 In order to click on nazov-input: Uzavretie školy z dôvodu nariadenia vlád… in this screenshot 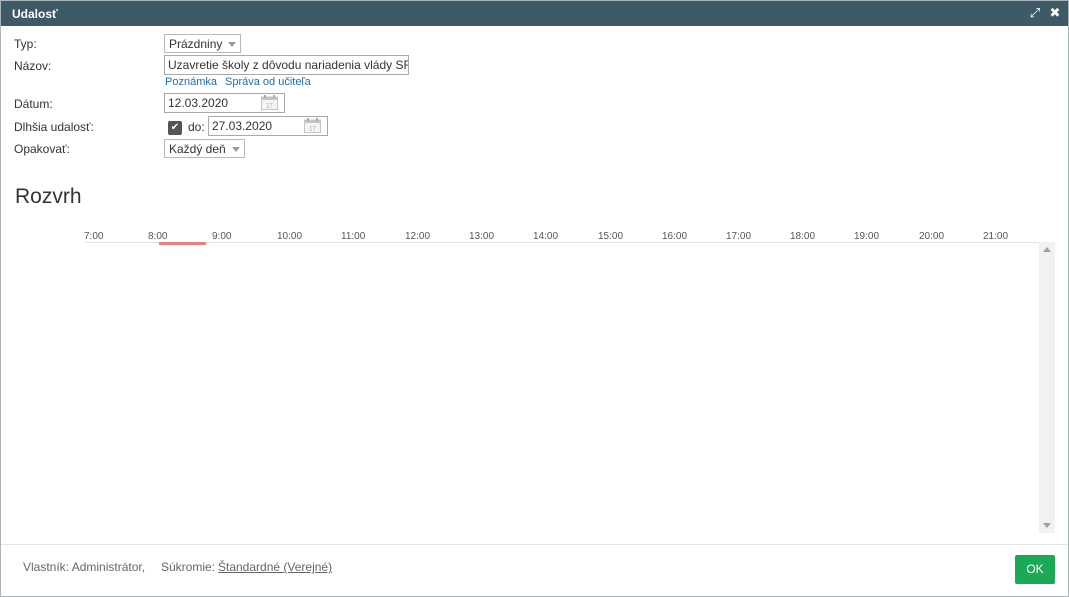, I will do `click(286, 65)`.